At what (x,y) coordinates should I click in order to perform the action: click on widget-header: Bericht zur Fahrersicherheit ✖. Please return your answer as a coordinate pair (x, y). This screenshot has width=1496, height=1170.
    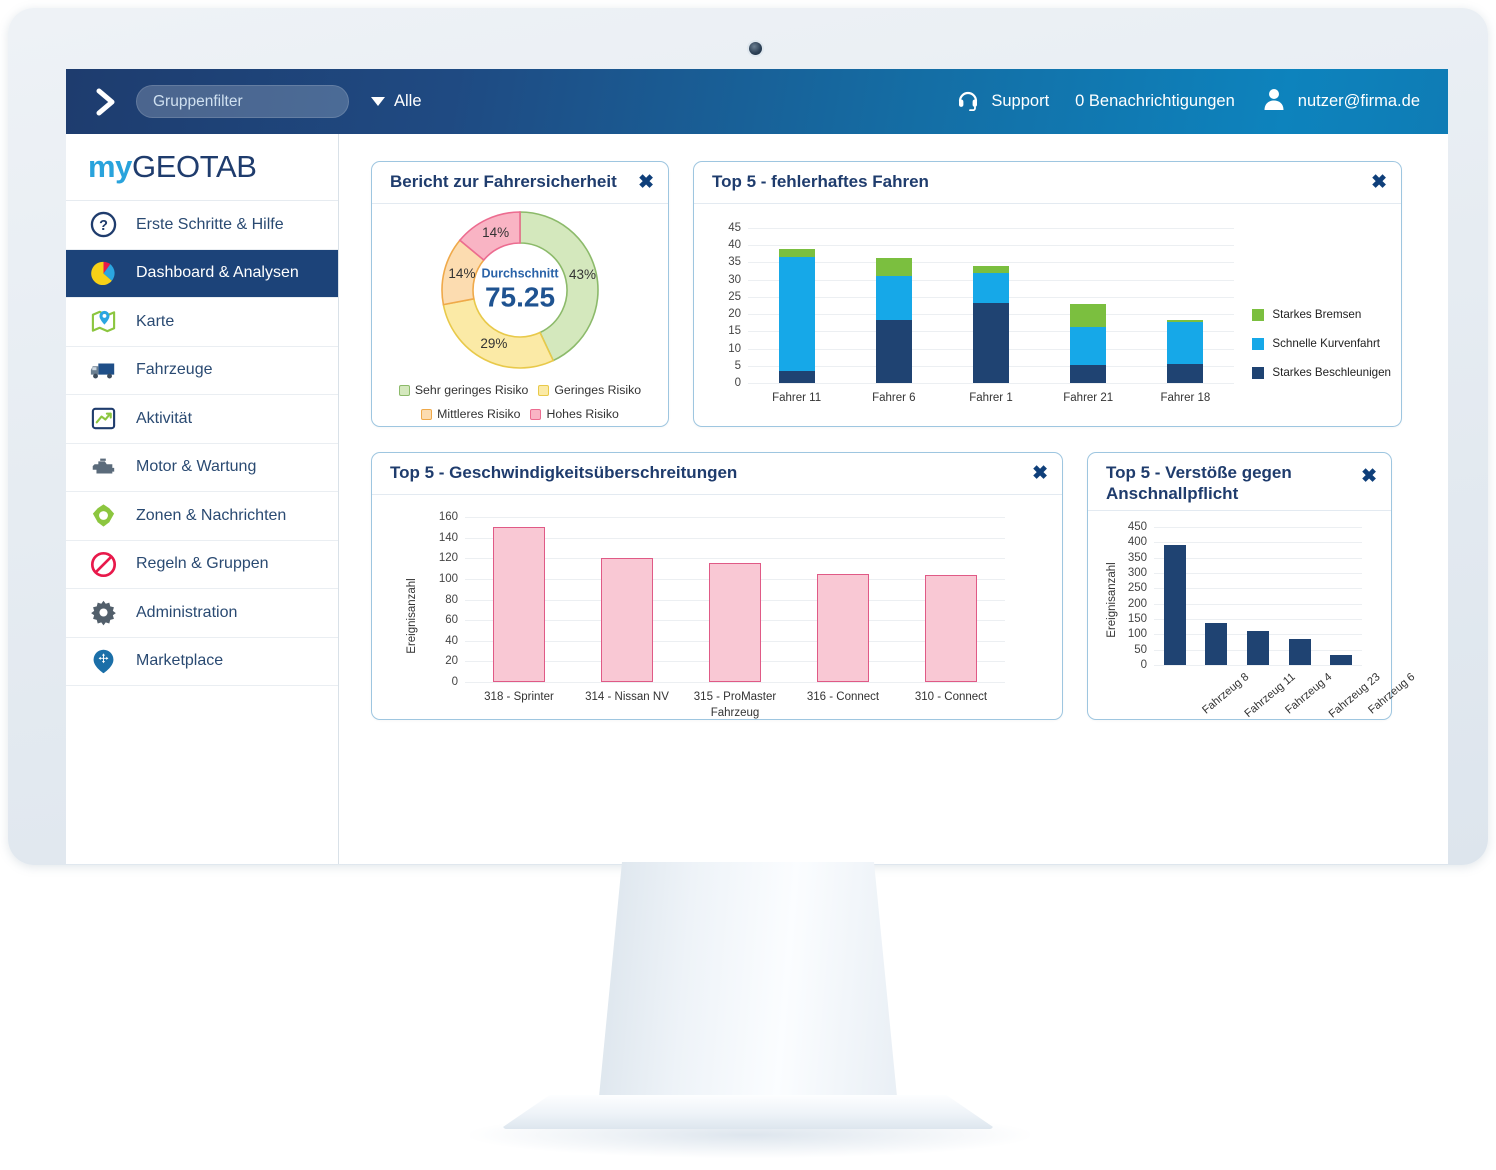
    Looking at the image, I should click on (520, 183).